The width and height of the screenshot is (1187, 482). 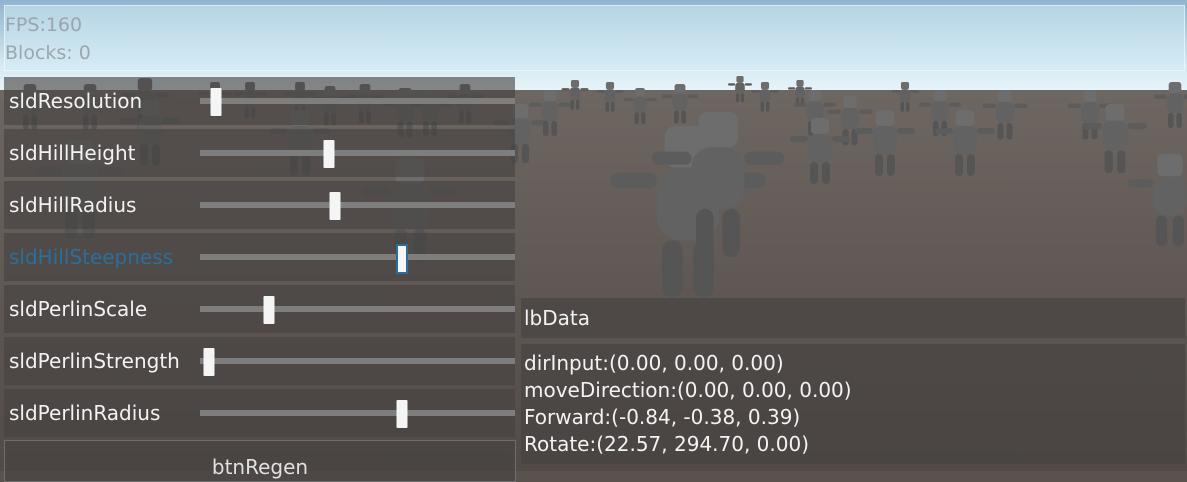 I want to click on dir-input-readout: dirInput:(0.00, 0.00, 0.00), so click(x=654, y=363).